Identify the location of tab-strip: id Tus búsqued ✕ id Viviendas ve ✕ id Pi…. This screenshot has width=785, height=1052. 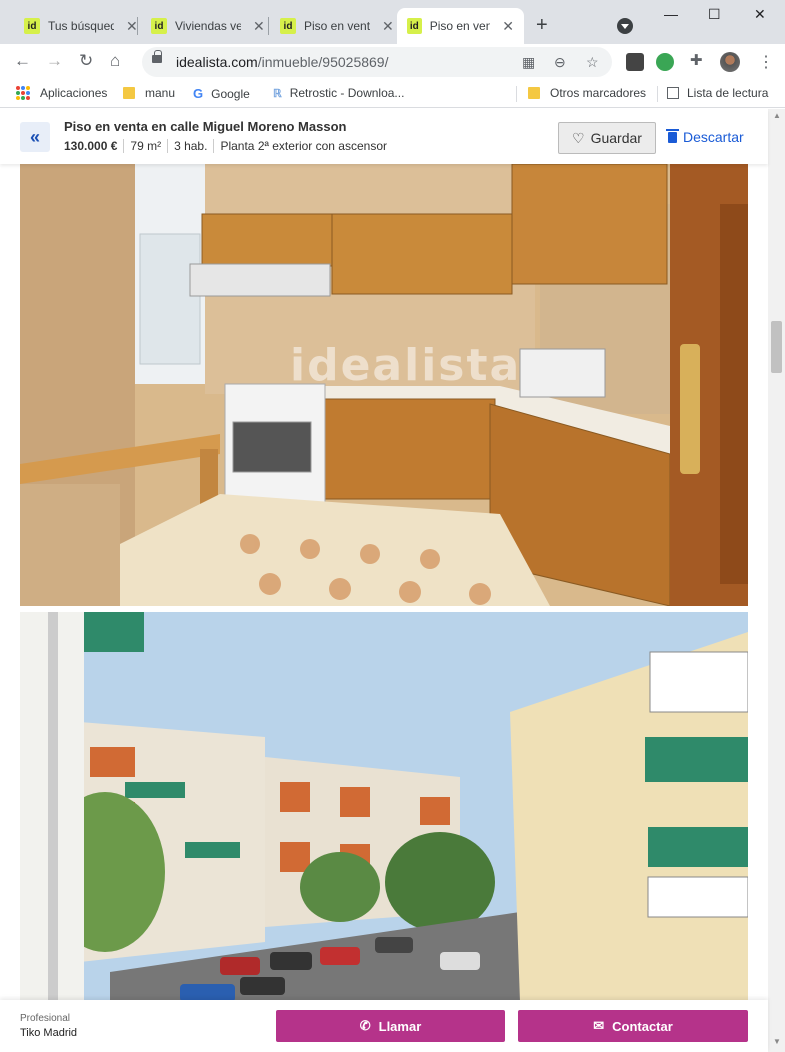
(392, 22).